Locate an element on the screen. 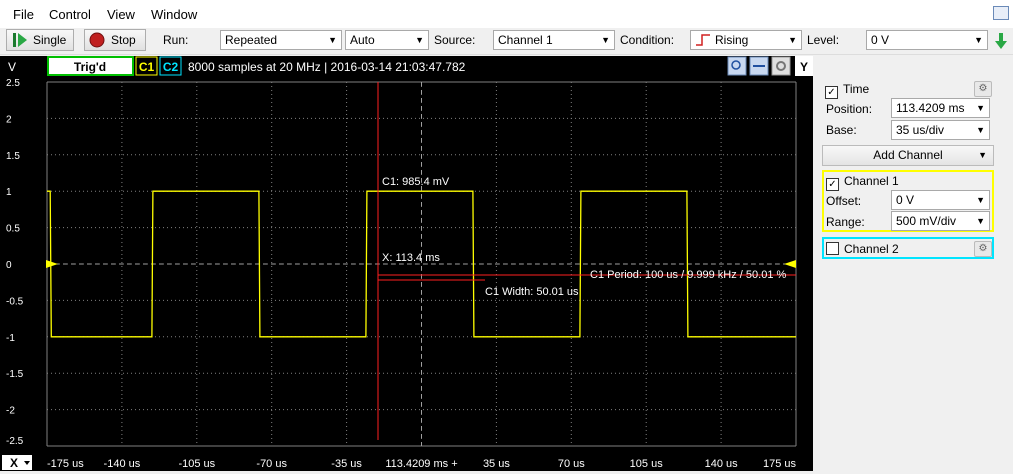  channel2-checkbox is located at coordinates (832, 248).